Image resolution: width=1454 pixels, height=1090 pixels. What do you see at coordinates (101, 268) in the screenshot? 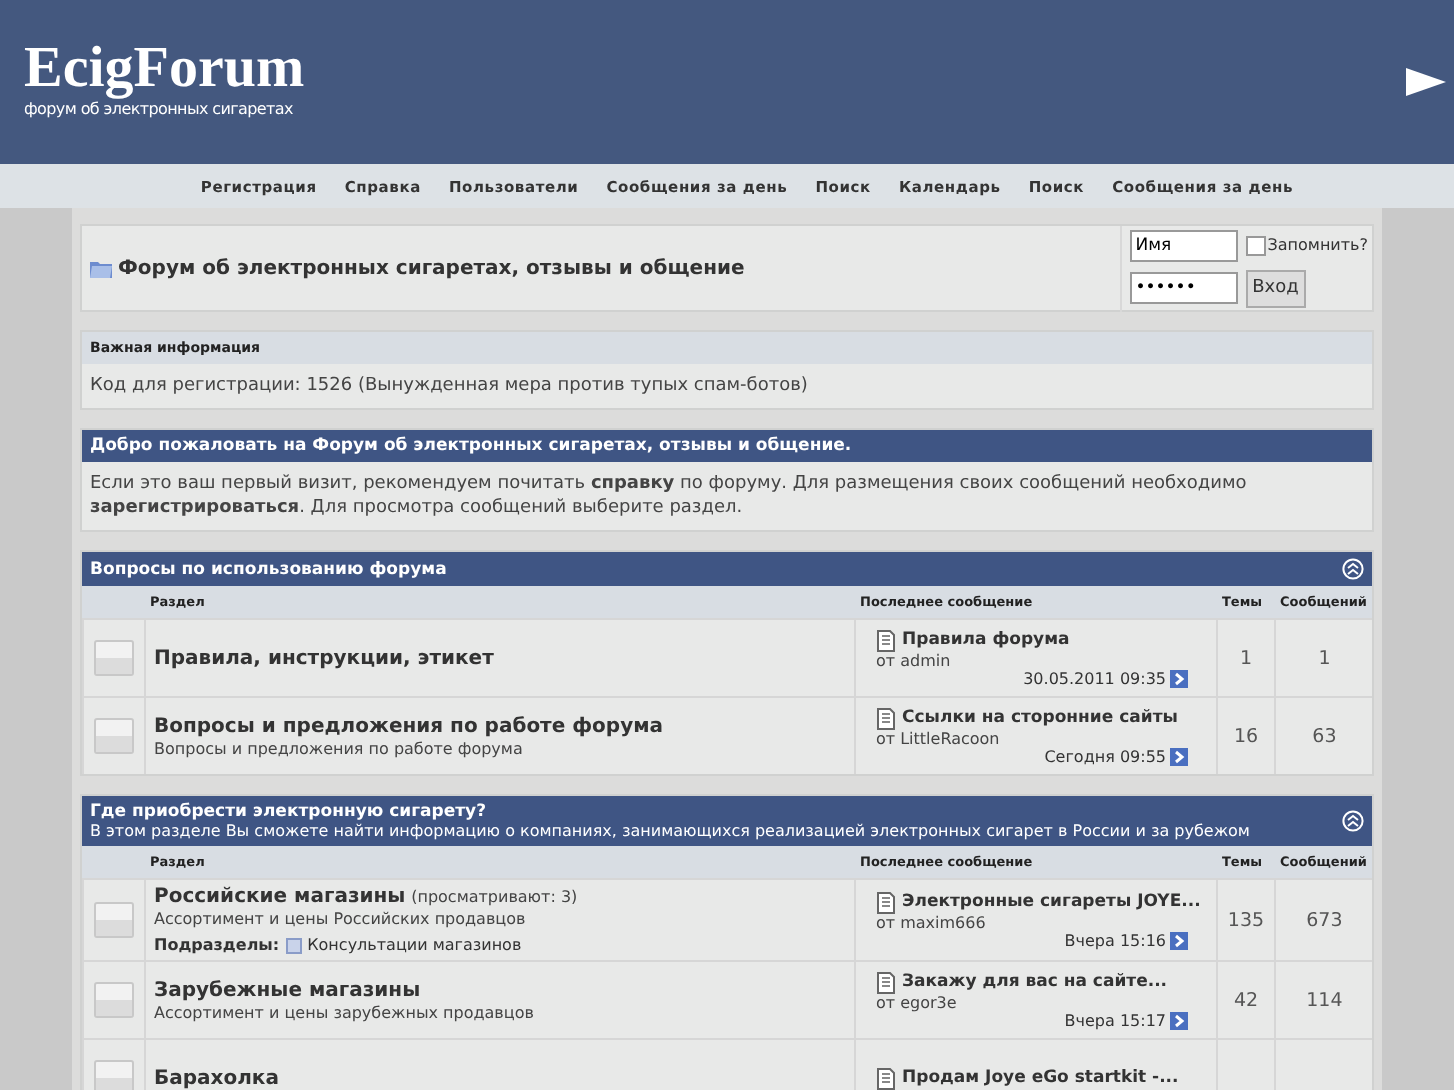
I see `folder-icon` at bounding box center [101, 268].